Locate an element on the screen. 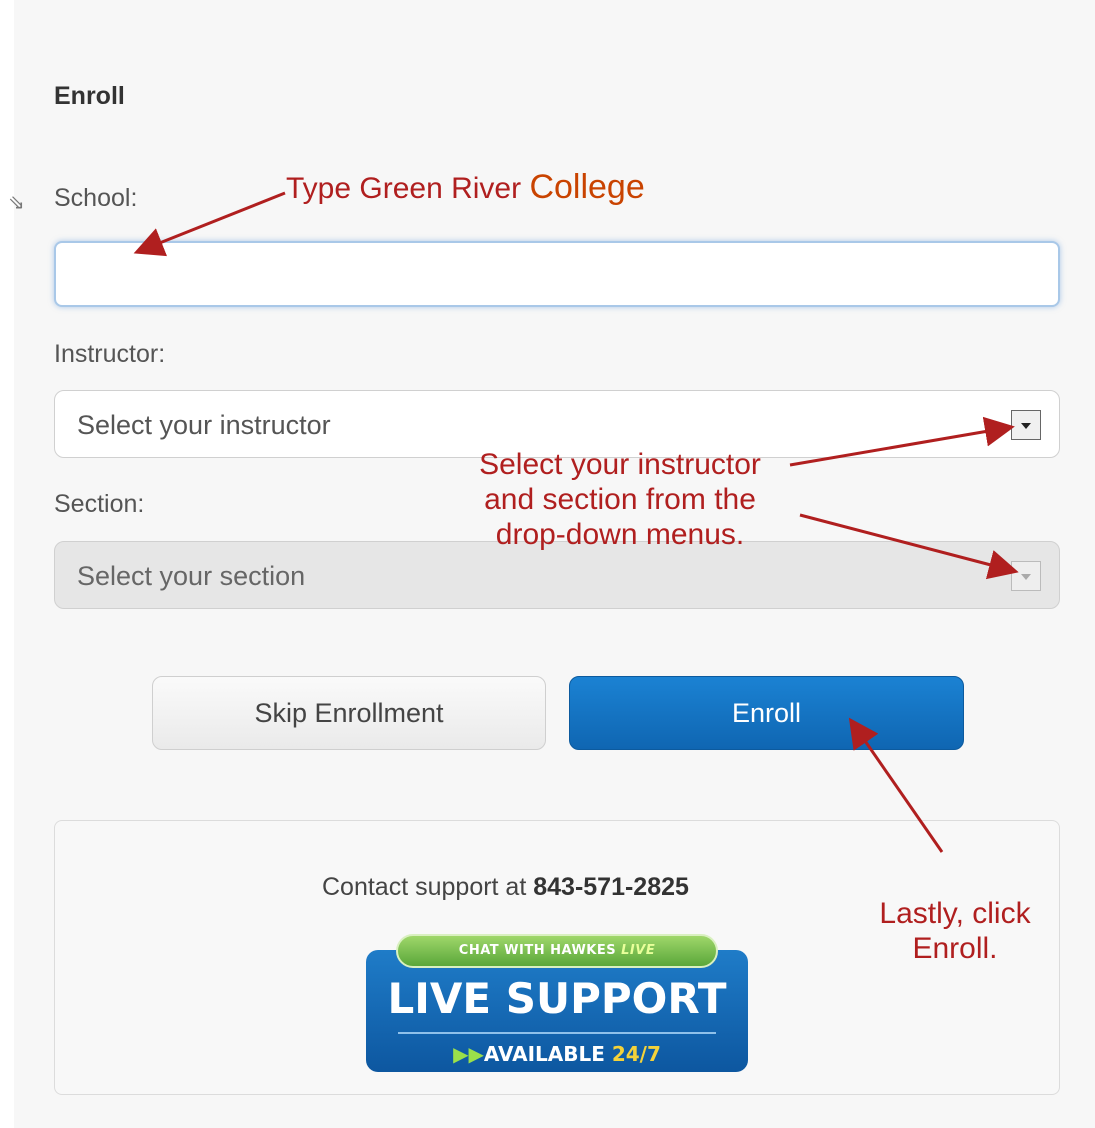 Image resolution: width=1095 pixels, height=1128 pixels. live-support-divider is located at coordinates (557, 1033).